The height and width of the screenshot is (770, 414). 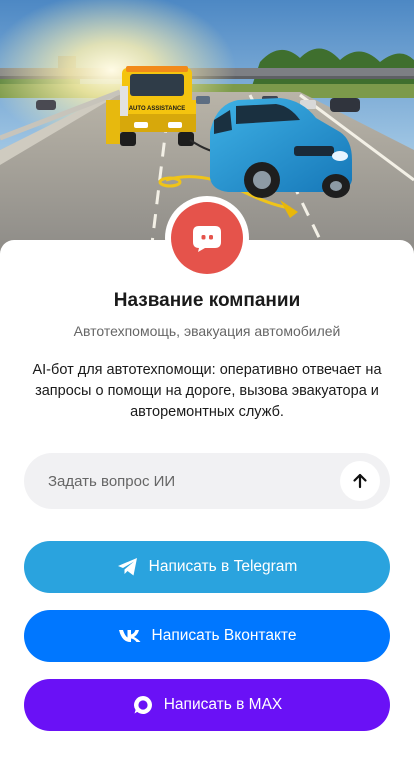 I want to click on truck-sign: AUTO ASSISTANCE, so click(x=157, y=109).